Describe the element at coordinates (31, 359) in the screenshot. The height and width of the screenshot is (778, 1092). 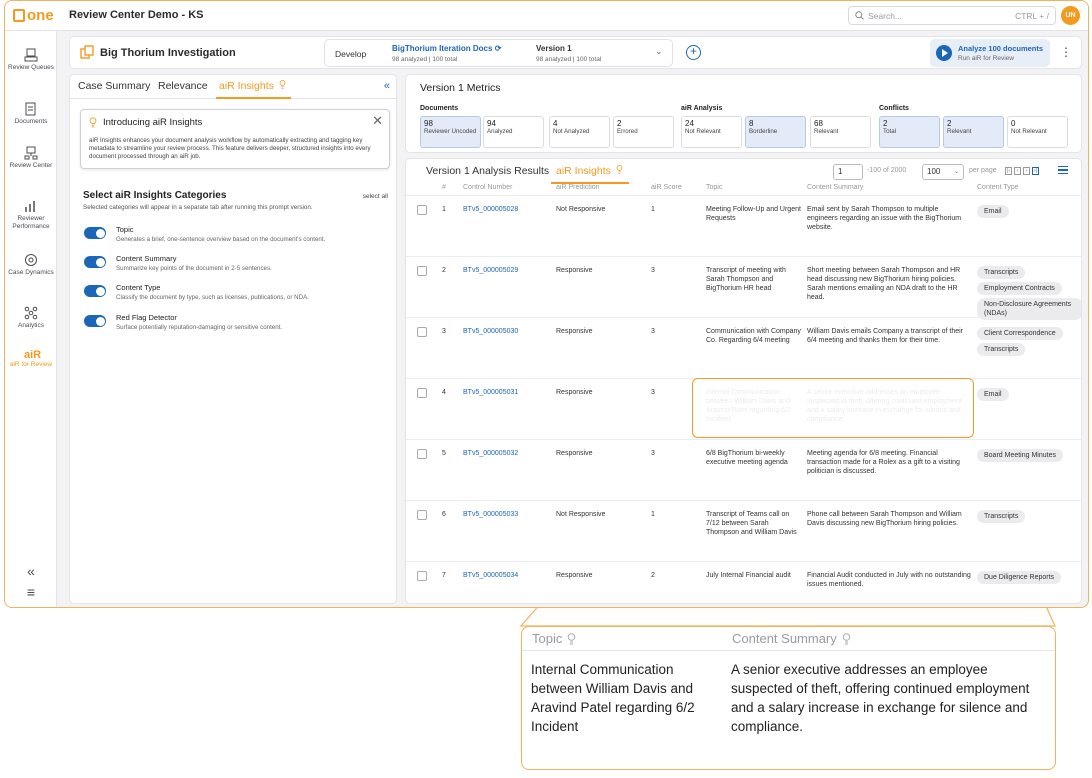
I see `rail-item-air-for-review: aiR aiR for Review` at that location.